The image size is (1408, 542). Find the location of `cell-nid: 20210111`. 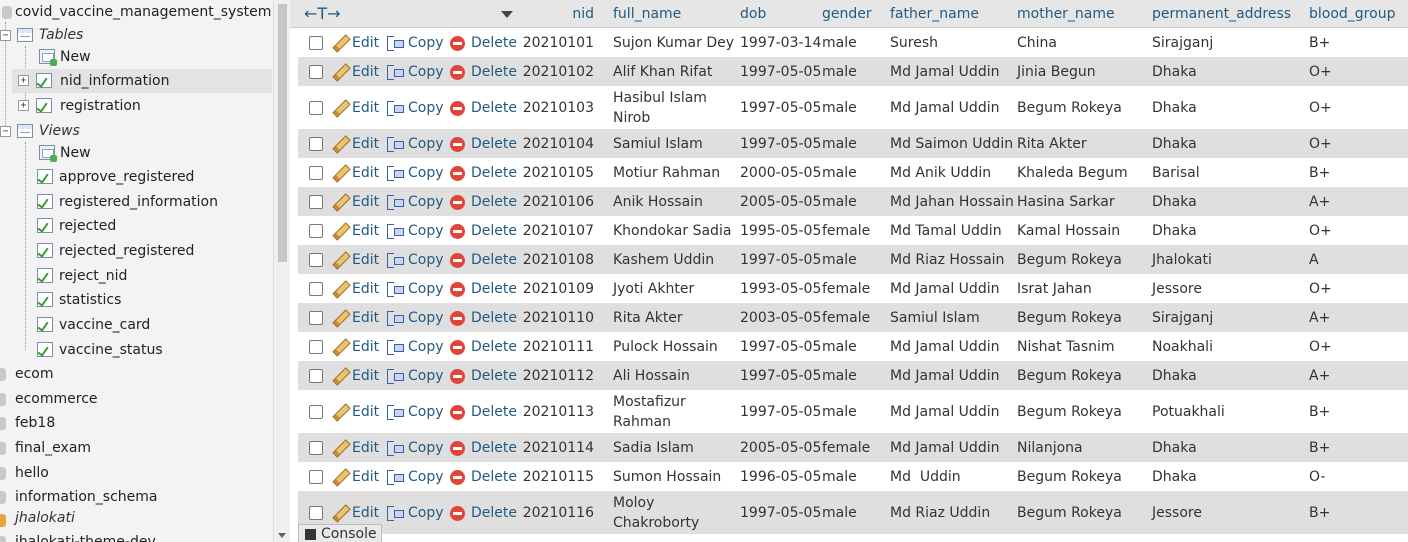

cell-nid: 20210111 is located at coordinates (558, 346).